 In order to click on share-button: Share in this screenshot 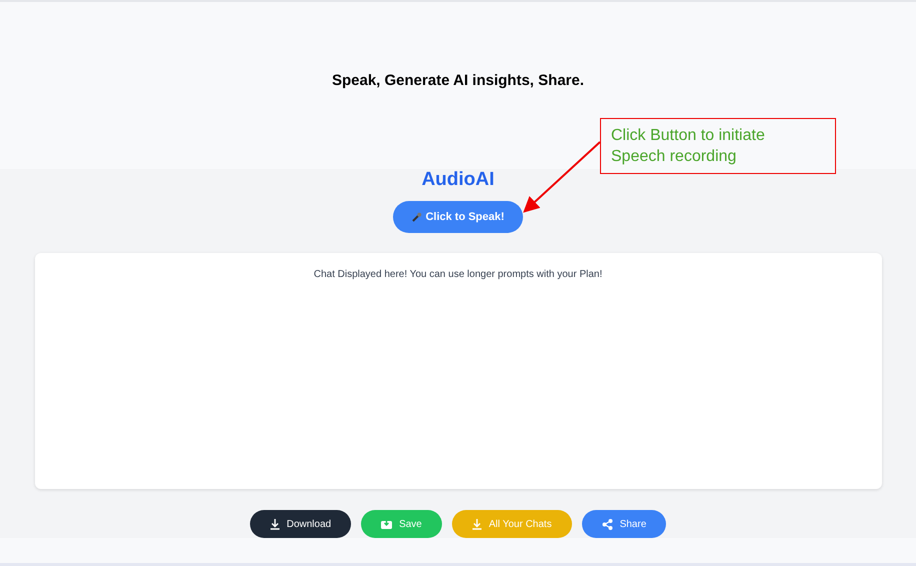, I will do `click(624, 524)`.